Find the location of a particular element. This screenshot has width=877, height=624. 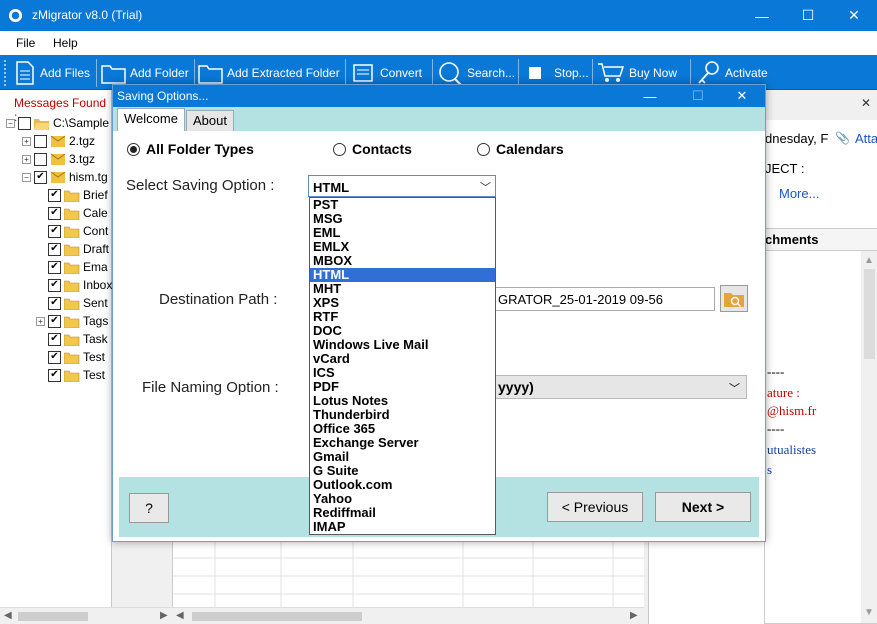

destination-path-input: GRATOR_25-01-2019 09-56 is located at coordinates (604, 299).